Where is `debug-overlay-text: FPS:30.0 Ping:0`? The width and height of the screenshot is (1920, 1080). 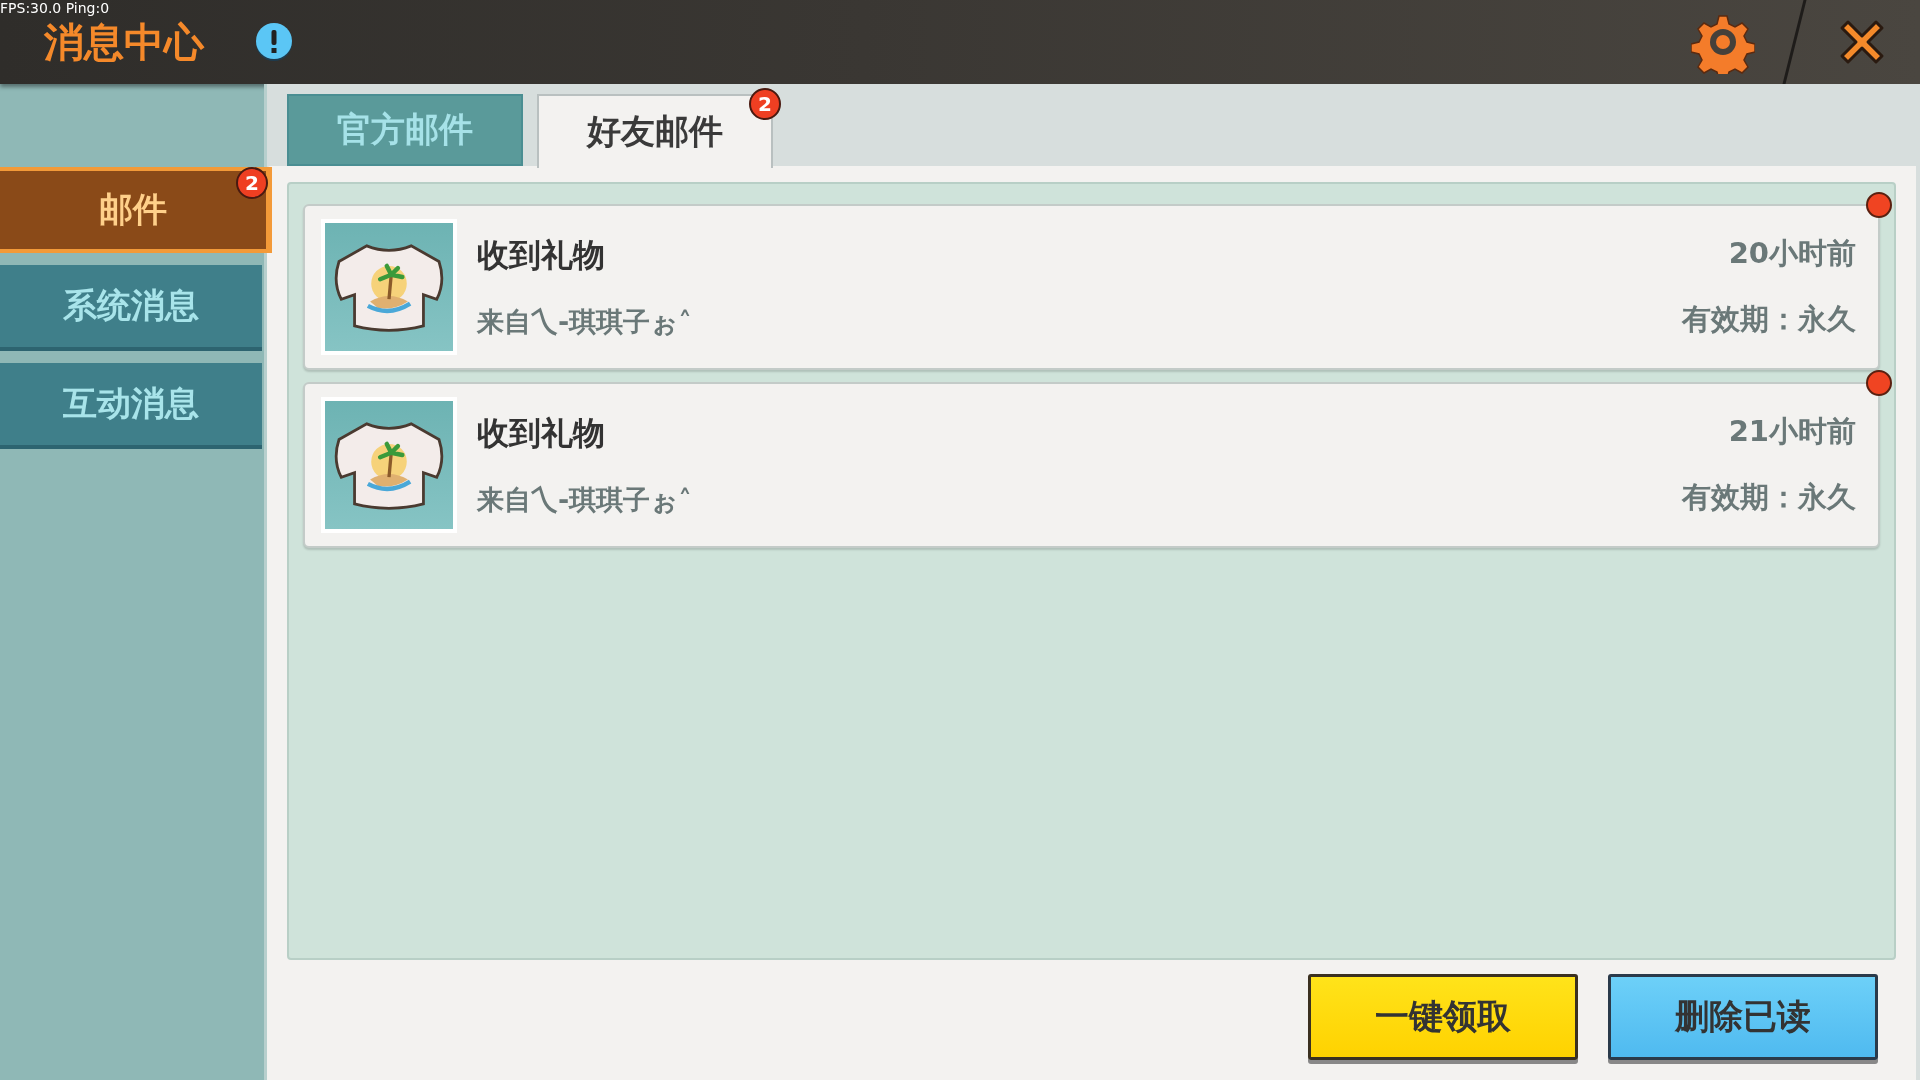 debug-overlay-text: FPS:30.0 Ping:0 is located at coordinates (55, 8).